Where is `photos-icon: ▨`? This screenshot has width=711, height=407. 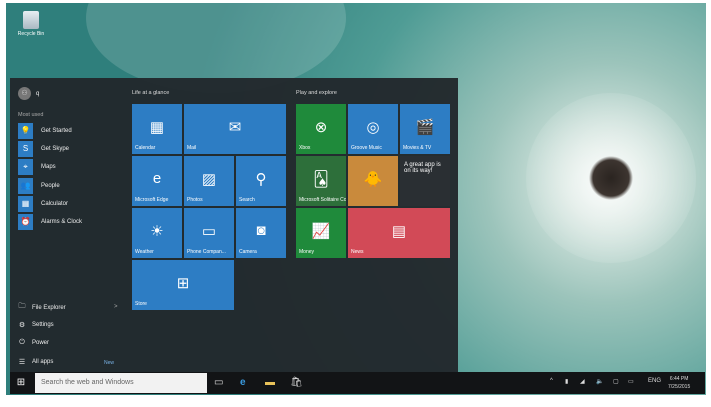 photos-icon: ▨ is located at coordinates (209, 179).